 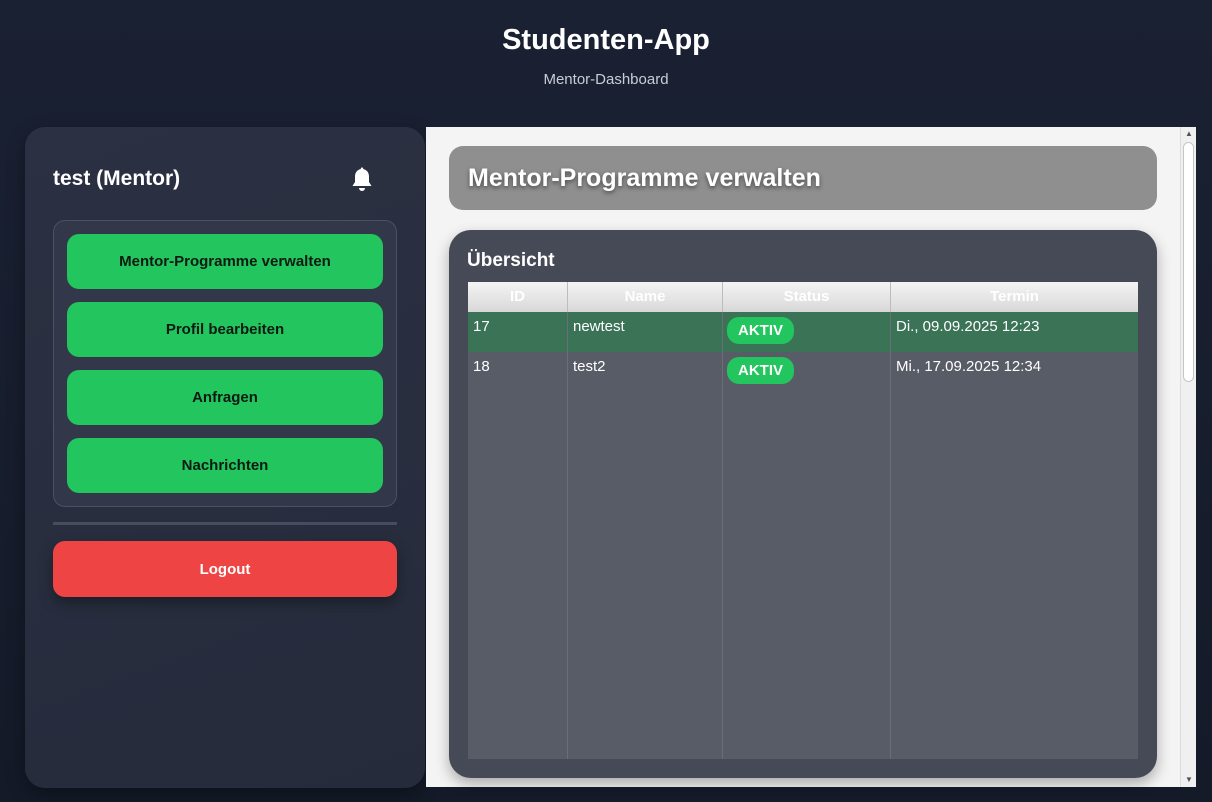 What do you see at coordinates (968, 326) in the screenshot?
I see `cell-termin: Di., 09.09.2025 12:23` at bounding box center [968, 326].